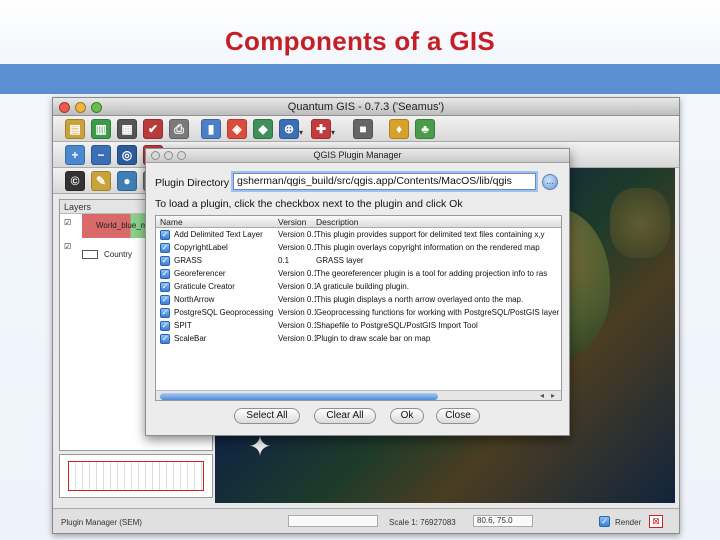 The height and width of the screenshot is (540, 720). What do you see at coordinates (194, 299) in the screenshot?
I see `plugin-name: NorthArrow` at bounding box center [194, 299].